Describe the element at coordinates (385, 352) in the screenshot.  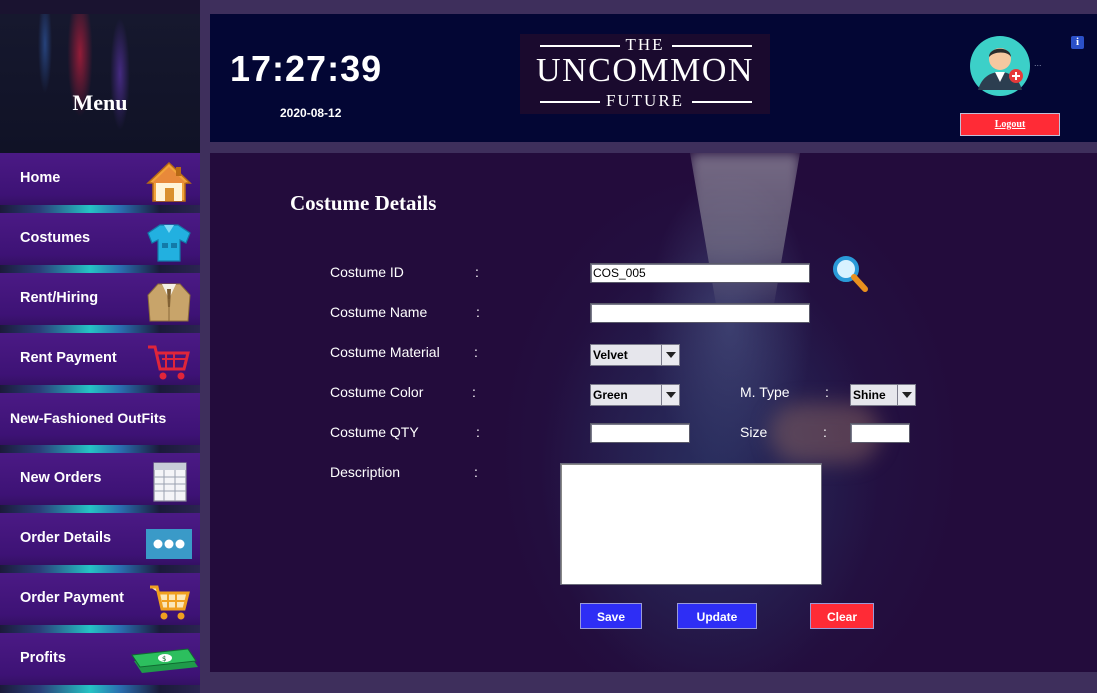
I see `costume-material-label: Costume Material` at that location.